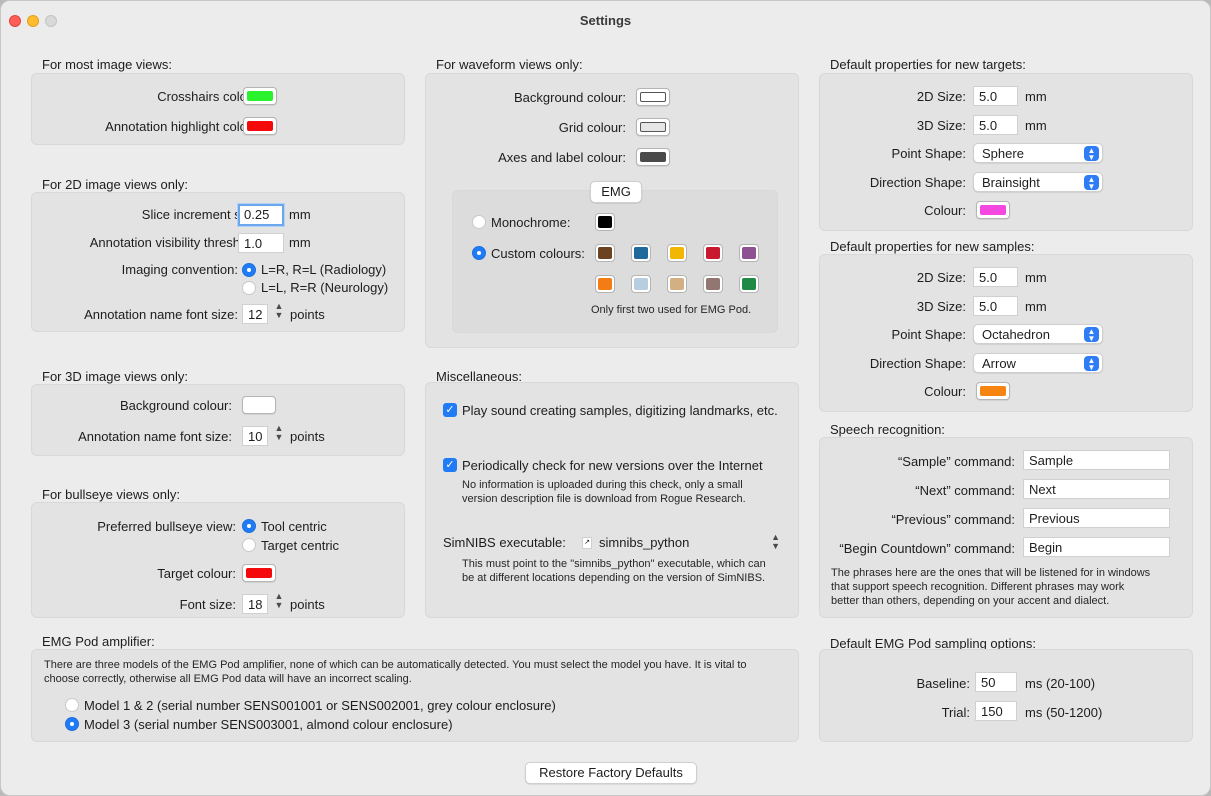  What do you see at coordinates (653, 97) in the screenshot?
I see `waveform-bg-colour-well` at bounding box center [653, 97].